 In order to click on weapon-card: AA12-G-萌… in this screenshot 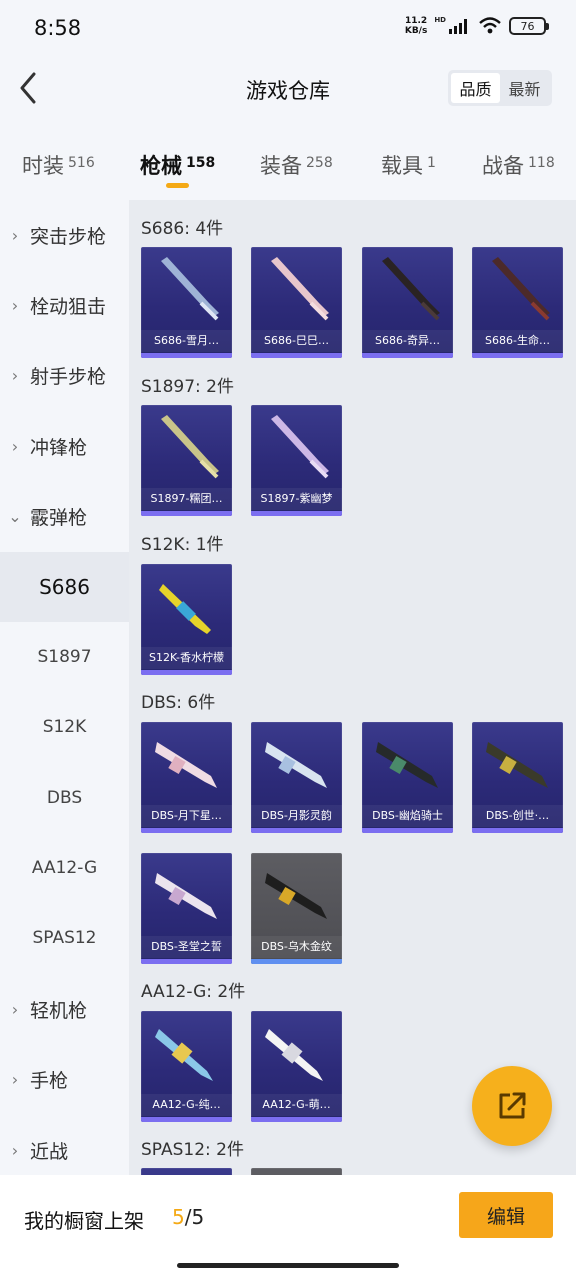, I will do `click(296, 1066)`.